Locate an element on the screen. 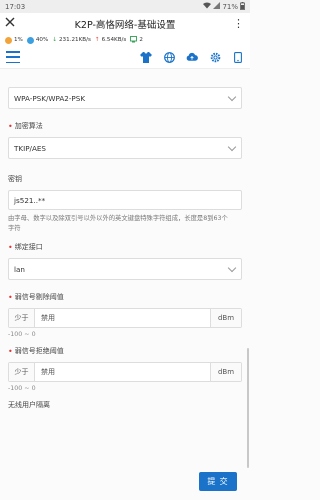 The width and height of the screenshot is (320, 500). weak-reject-input: 禁用 is located at coordinates (122, 372).